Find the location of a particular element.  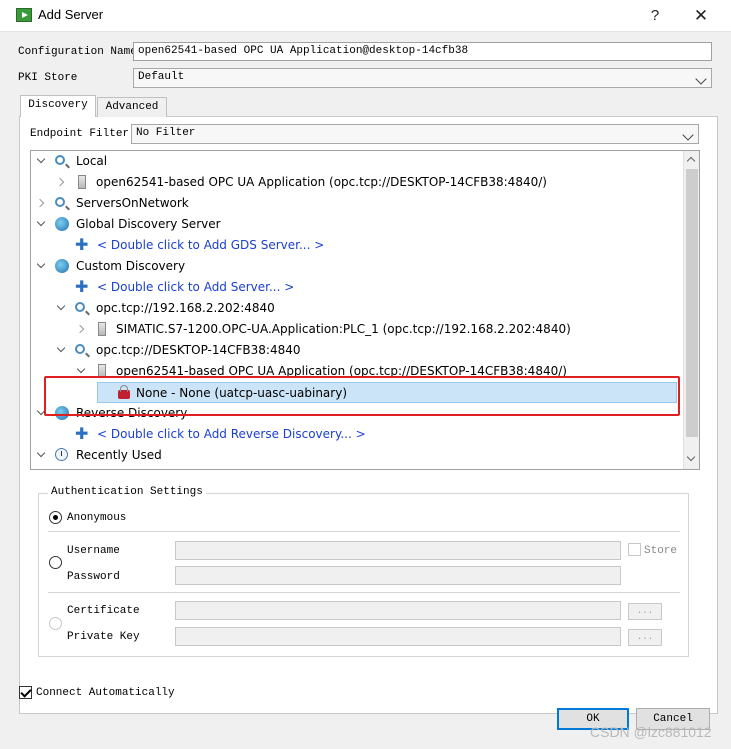

tree-node-label: None - None (uatcp-uasc-uabinary) is located at coordinates (242, 393).